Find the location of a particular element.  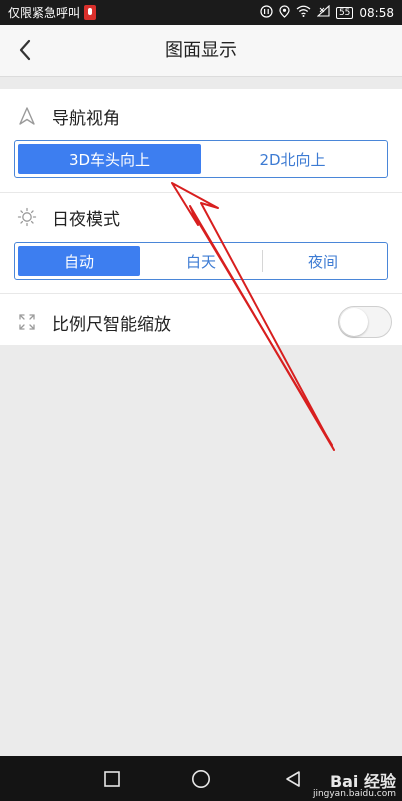

toggle-knob is located at coordinates (354, 322).